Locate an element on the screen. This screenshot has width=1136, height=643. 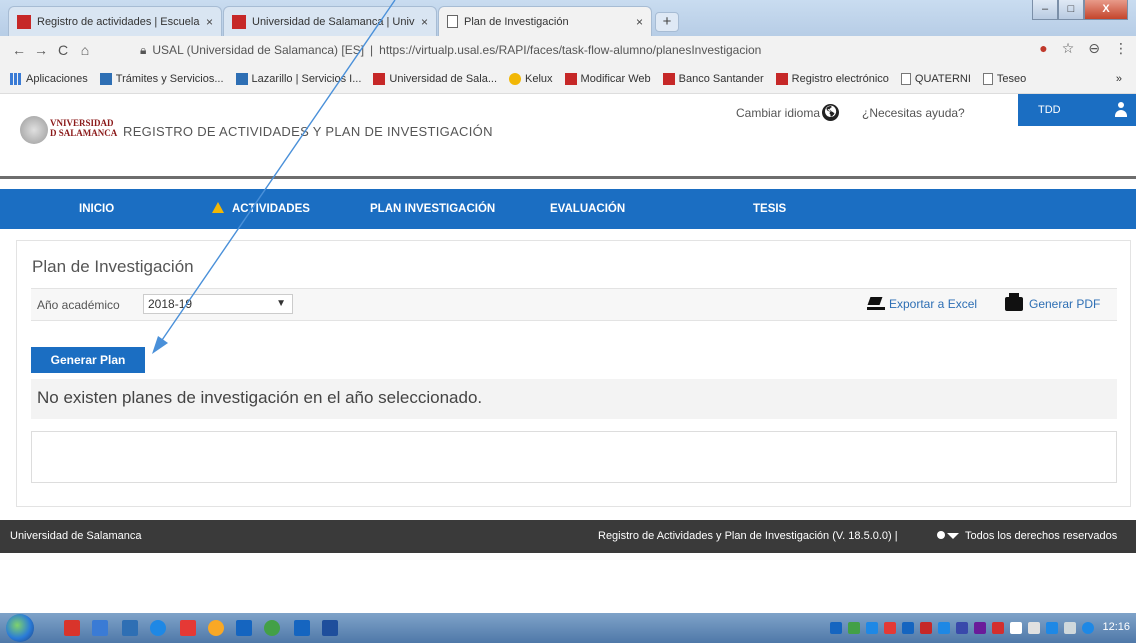
os-taskbar: 12:16 is located at coordinates (568, 628).